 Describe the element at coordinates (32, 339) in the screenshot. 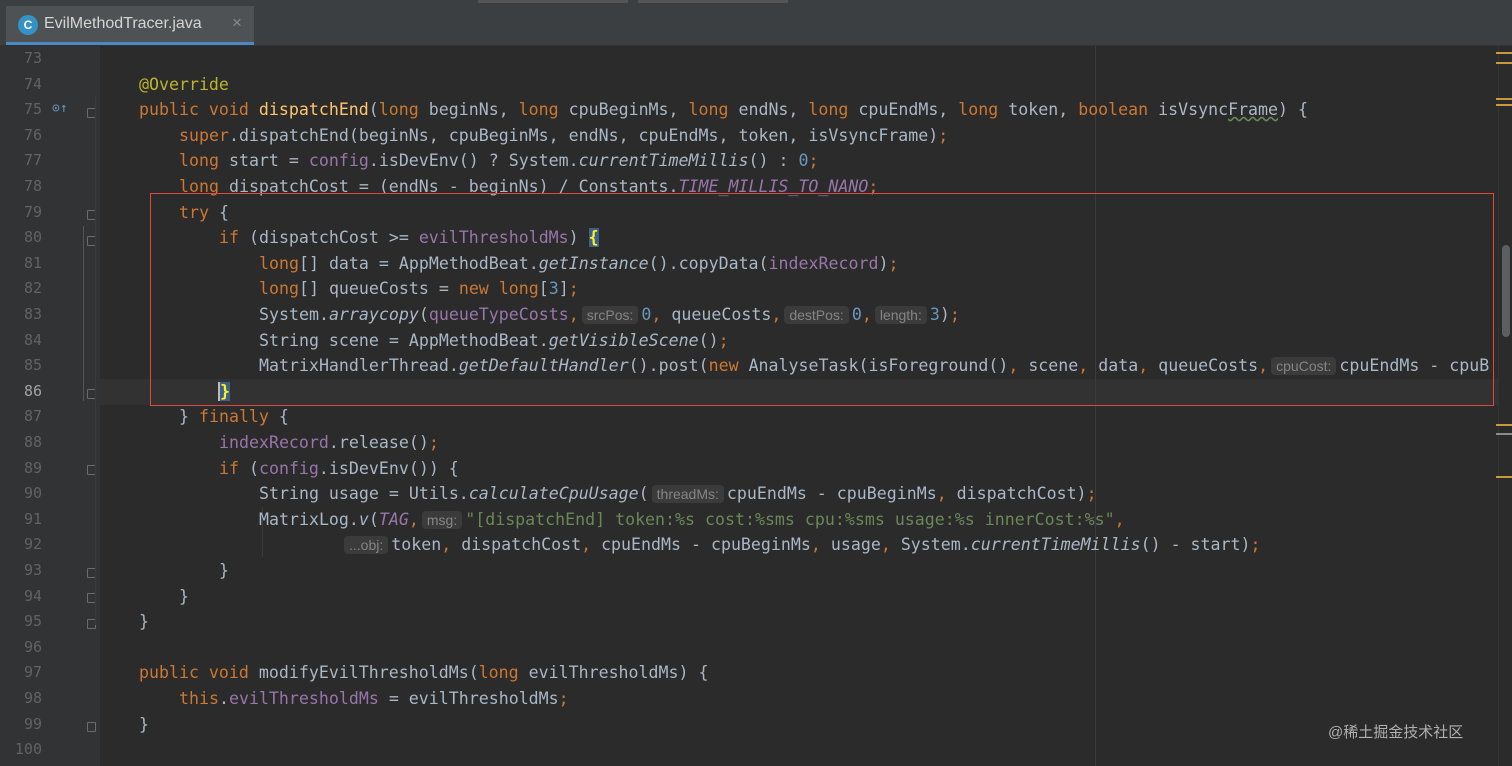

I see `line-number: 84` at that location.